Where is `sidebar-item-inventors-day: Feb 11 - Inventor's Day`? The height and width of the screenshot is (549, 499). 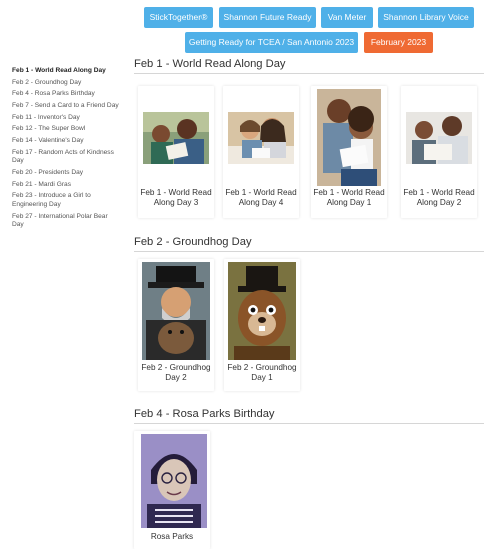 sidebar-item-inventors-day: Feb 11 - Inventor's Day is located at coordinates (66, 118).